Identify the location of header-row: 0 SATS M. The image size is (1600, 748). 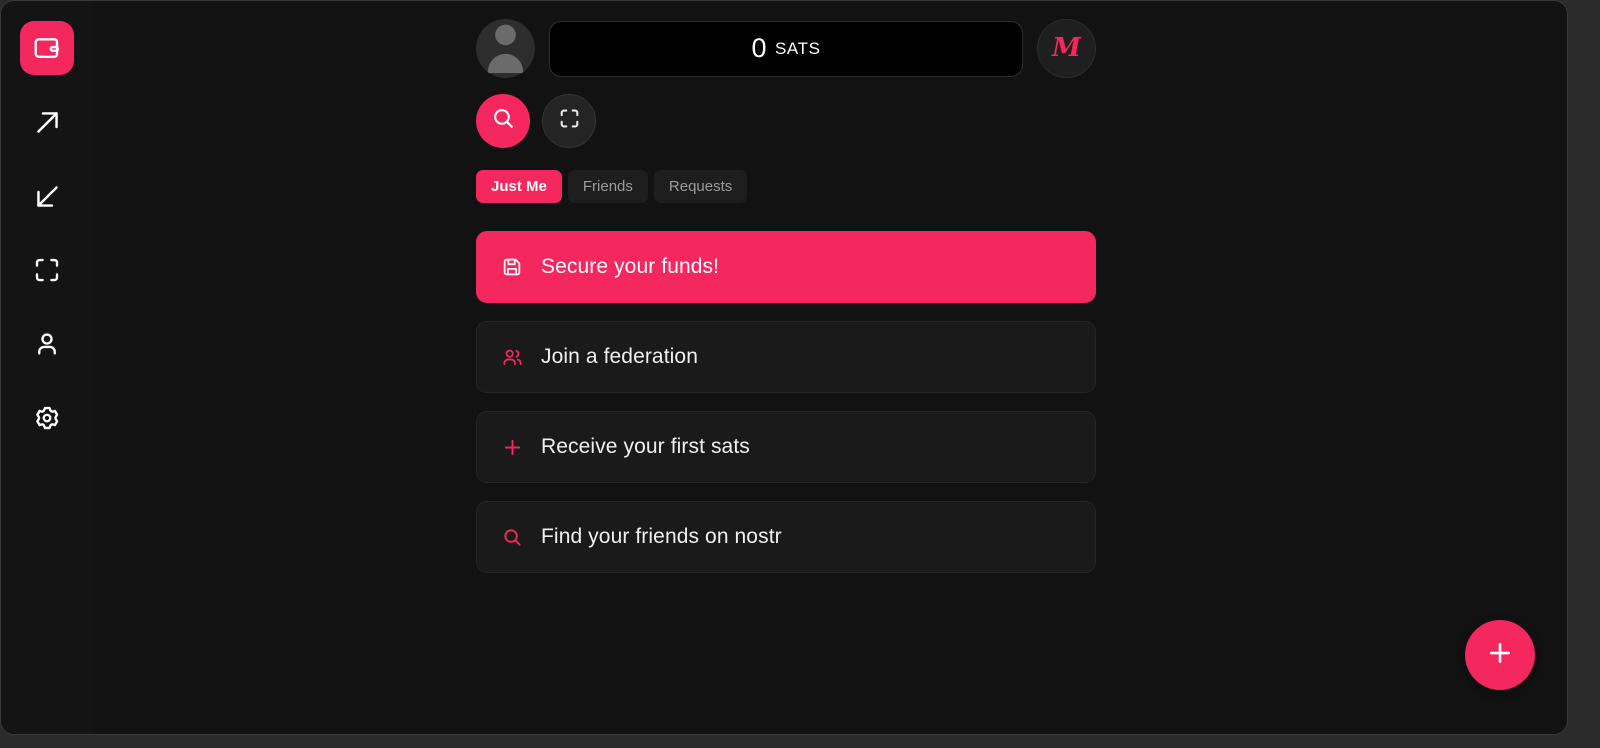
(786, 48).